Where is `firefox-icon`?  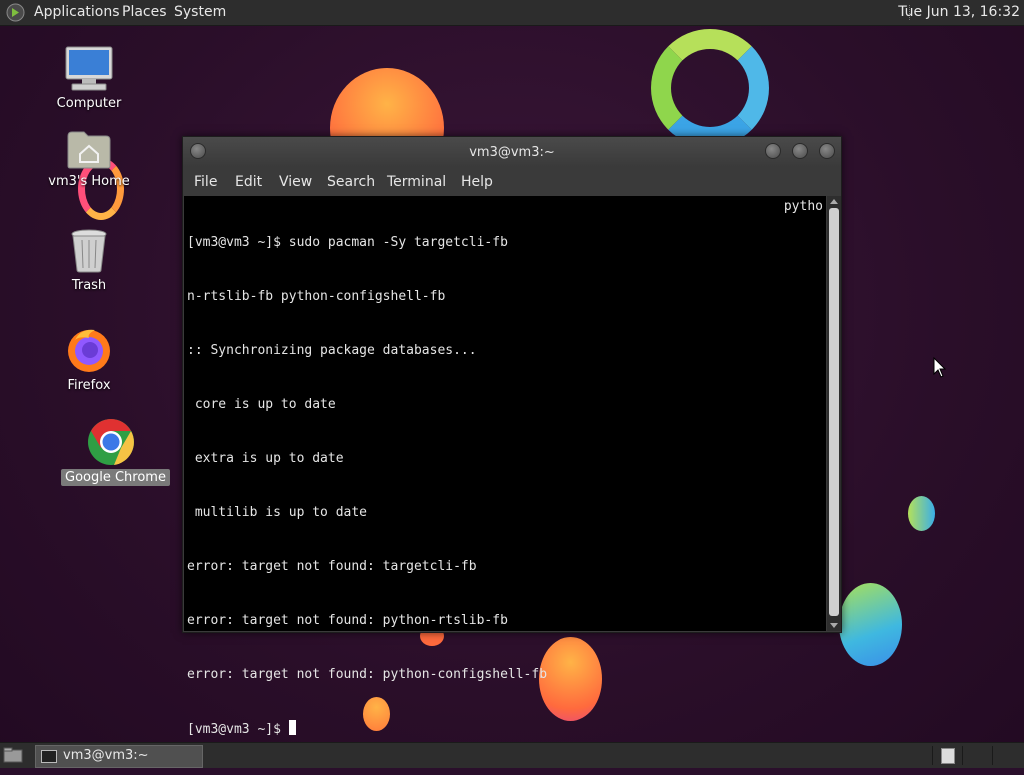 firefox-icon is located at coordinates (89, 350).